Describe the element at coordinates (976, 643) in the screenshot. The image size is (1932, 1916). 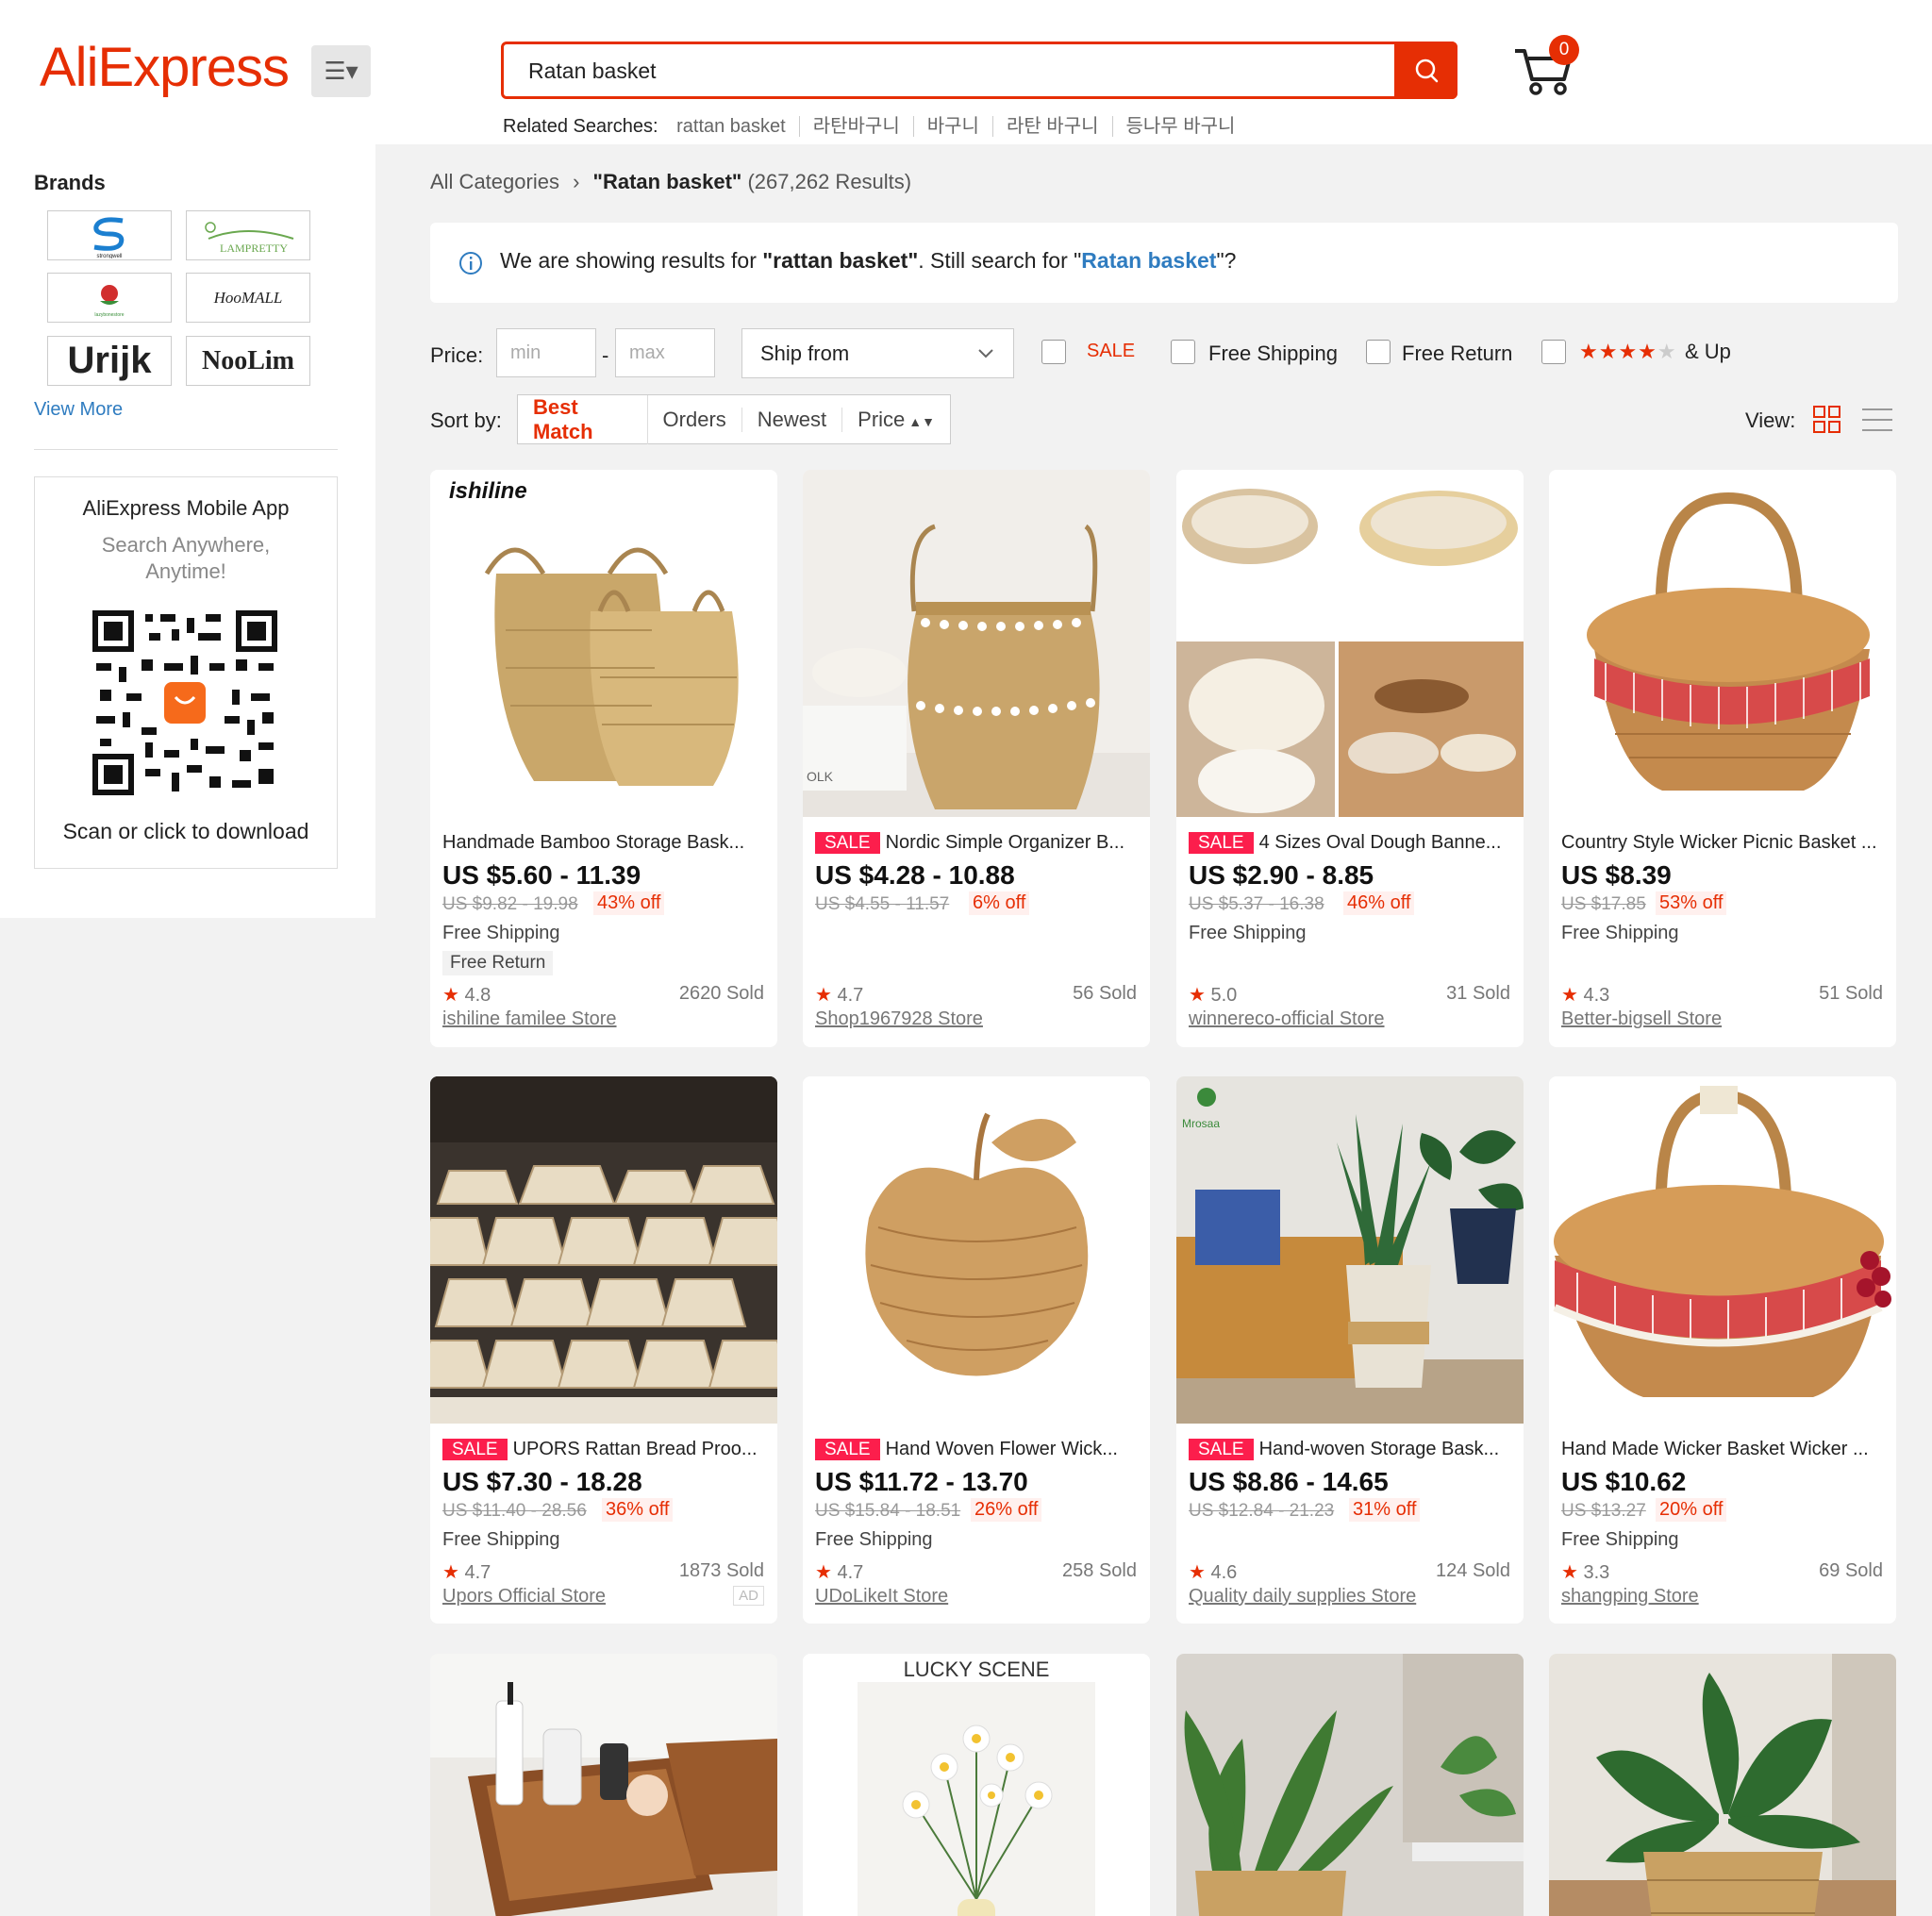
I see `product-image: OLK` at that location.